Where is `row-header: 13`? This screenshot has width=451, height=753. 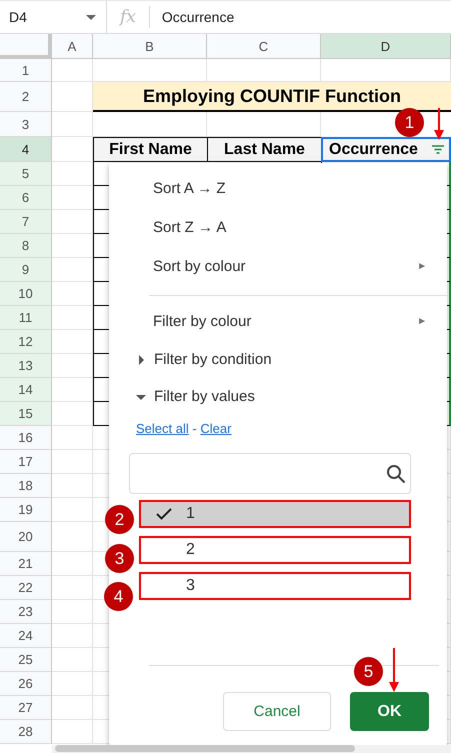 row-header: 13 is located at coordinates (26, 366).